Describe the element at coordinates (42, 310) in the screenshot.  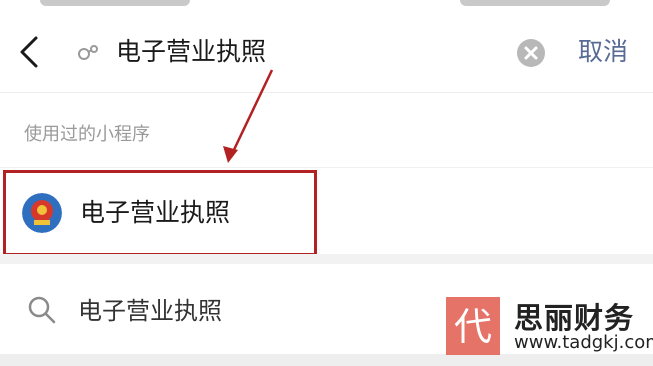
I see `search-icon` at that location.